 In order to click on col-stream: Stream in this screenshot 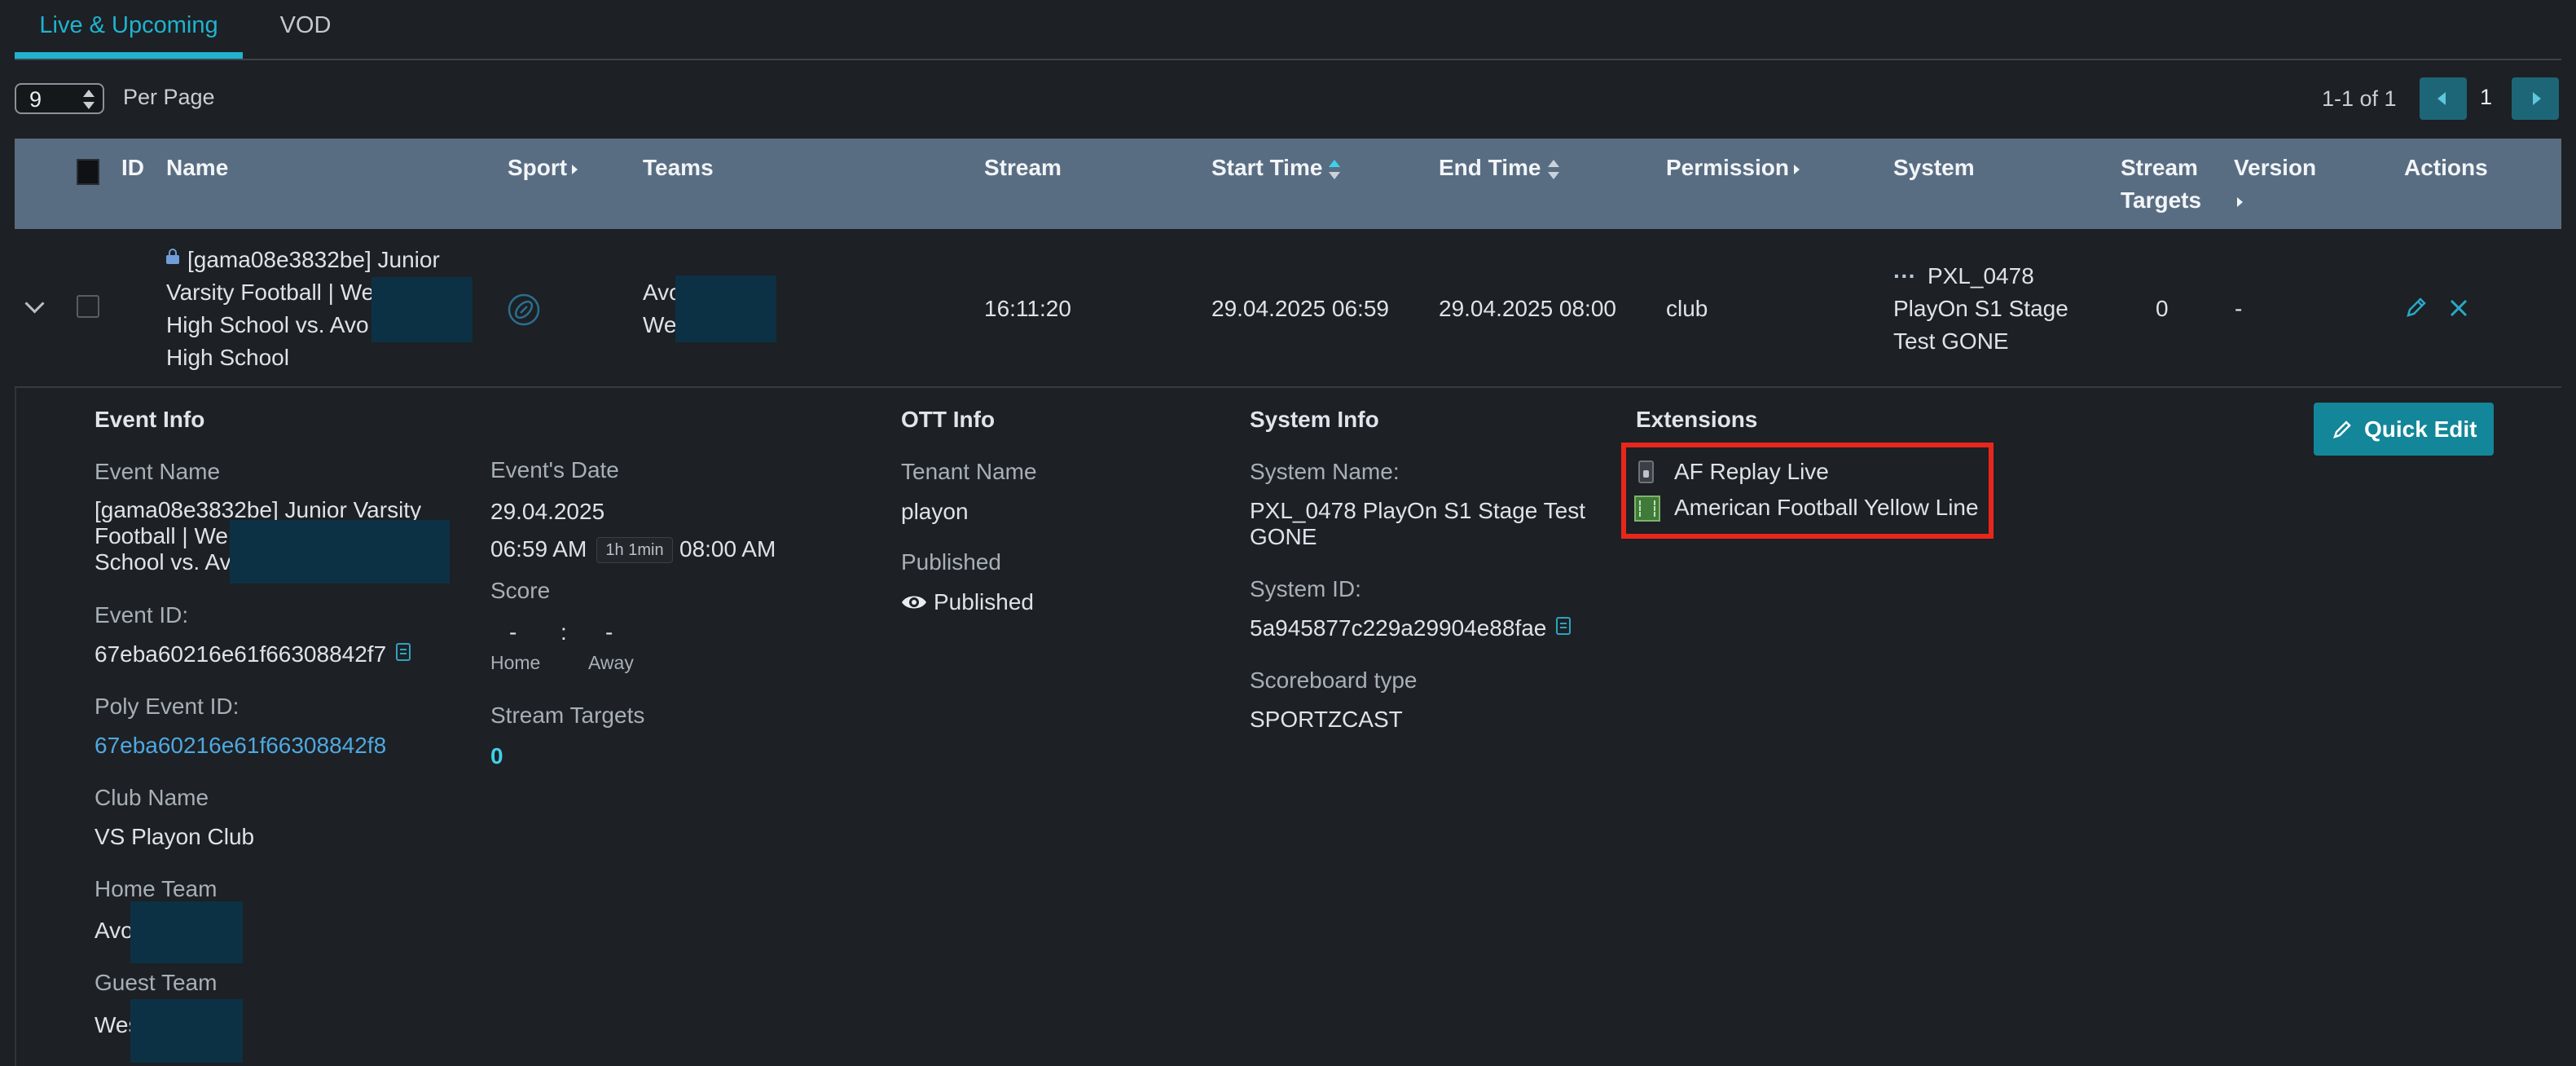, I will do `click(1023, 168)`.